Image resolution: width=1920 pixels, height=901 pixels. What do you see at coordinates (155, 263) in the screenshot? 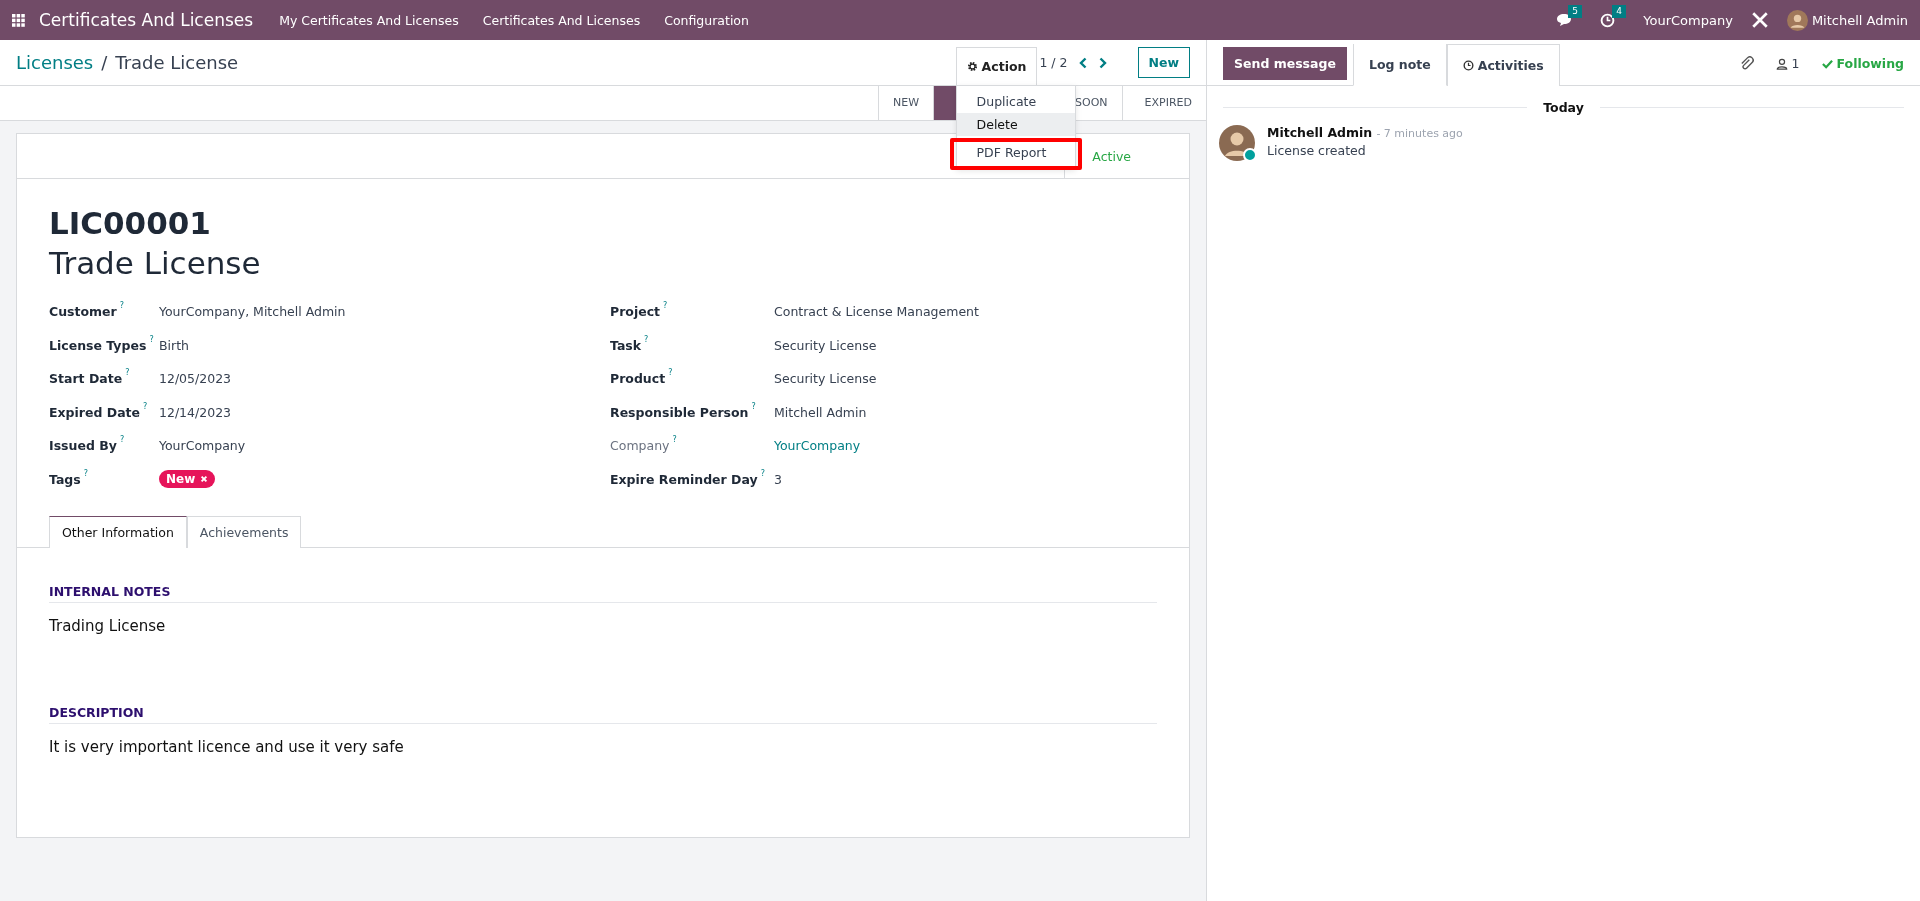
I see `record-name: Trade License` at bounding box center [155, 263].